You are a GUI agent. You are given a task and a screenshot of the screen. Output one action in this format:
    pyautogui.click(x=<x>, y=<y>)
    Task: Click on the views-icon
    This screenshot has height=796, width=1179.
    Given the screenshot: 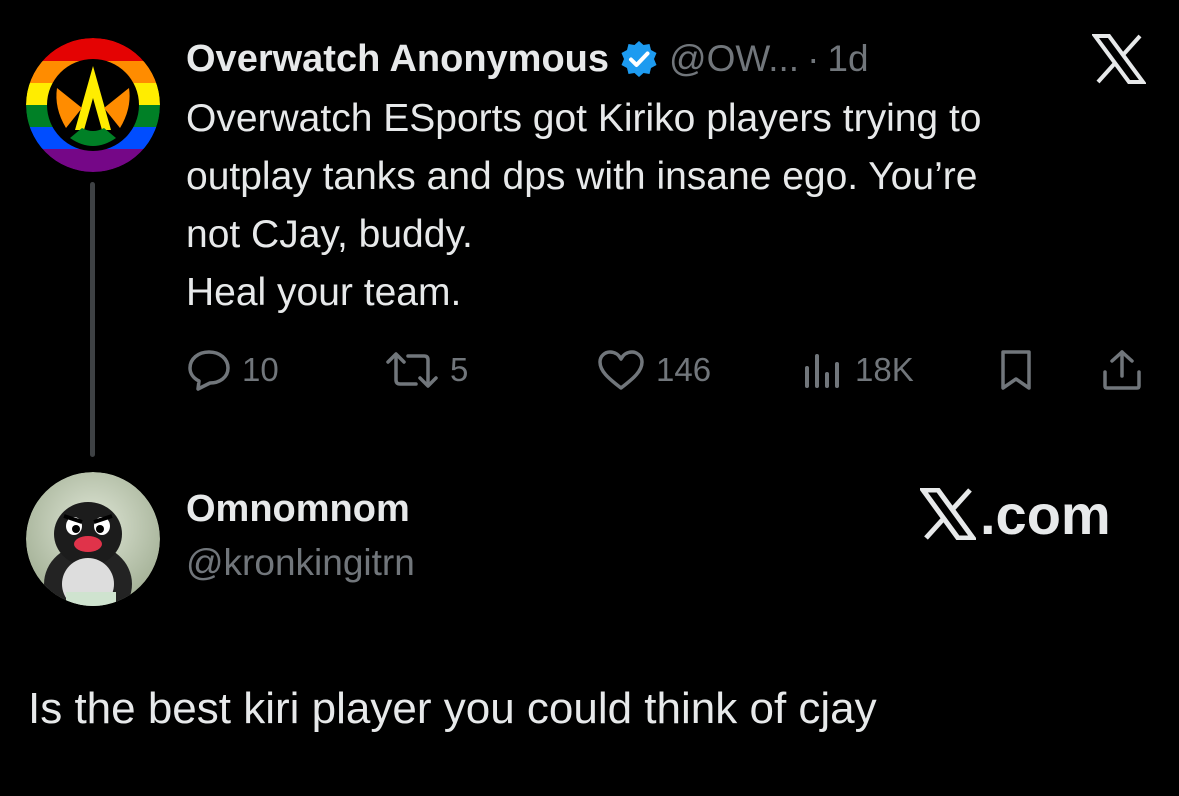 What is the action you would take?
    pyautogui.click(x=822, y=371)
    